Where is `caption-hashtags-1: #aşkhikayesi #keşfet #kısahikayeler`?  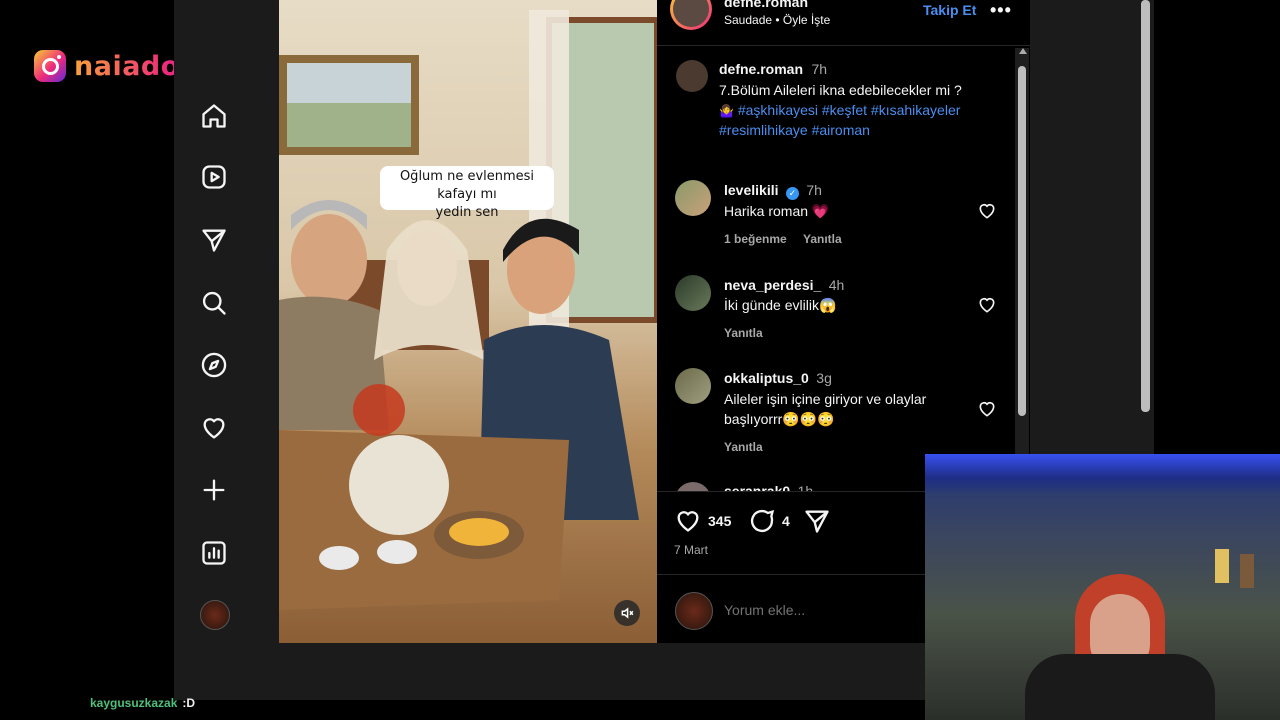 caption-hashtags-1: #aşkhikayesi #keşfet #kısahikayeler is located at coordinates (849, 110).